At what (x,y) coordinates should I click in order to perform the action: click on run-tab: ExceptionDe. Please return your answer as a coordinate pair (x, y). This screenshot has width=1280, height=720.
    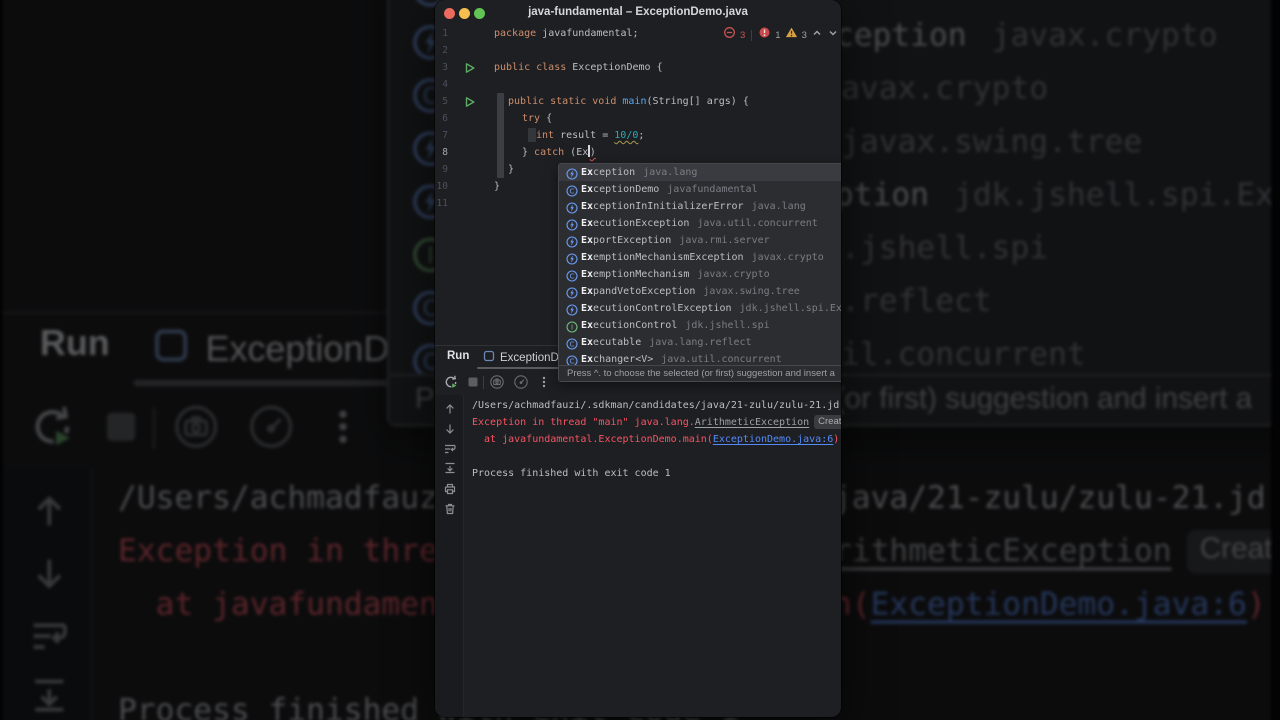
    Looking at the image, I should click on (524, 358).